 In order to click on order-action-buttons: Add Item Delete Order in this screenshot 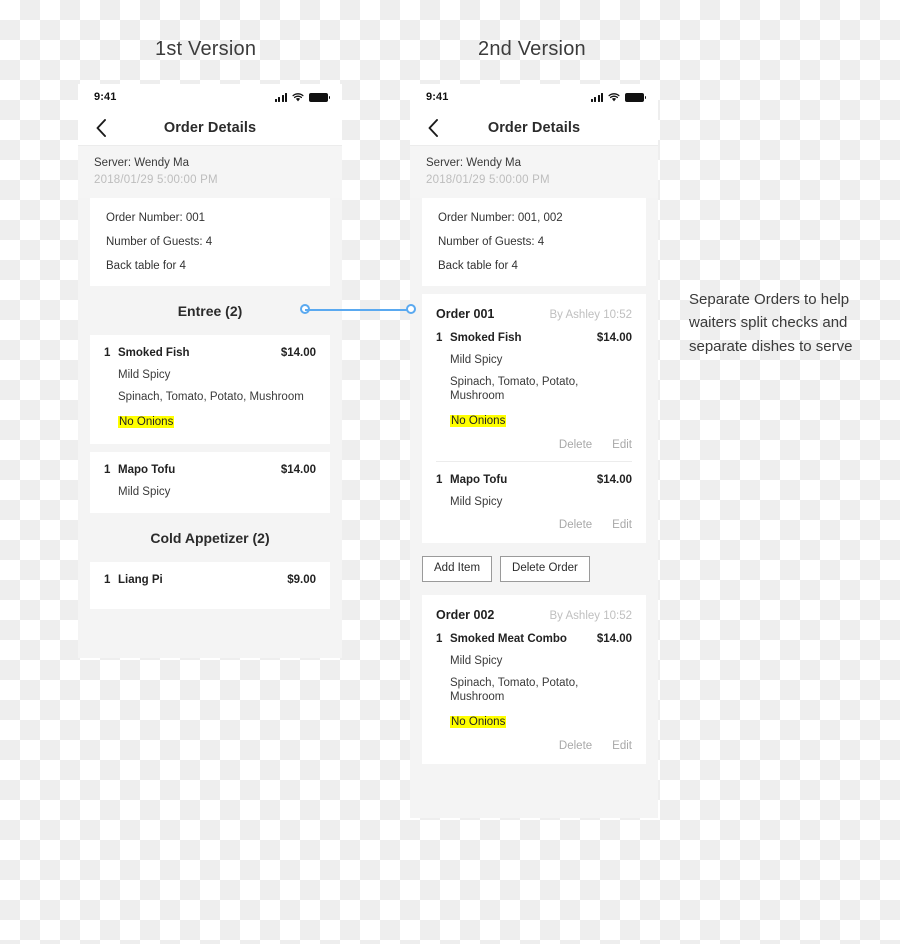, I will do `click(534, 569)`.